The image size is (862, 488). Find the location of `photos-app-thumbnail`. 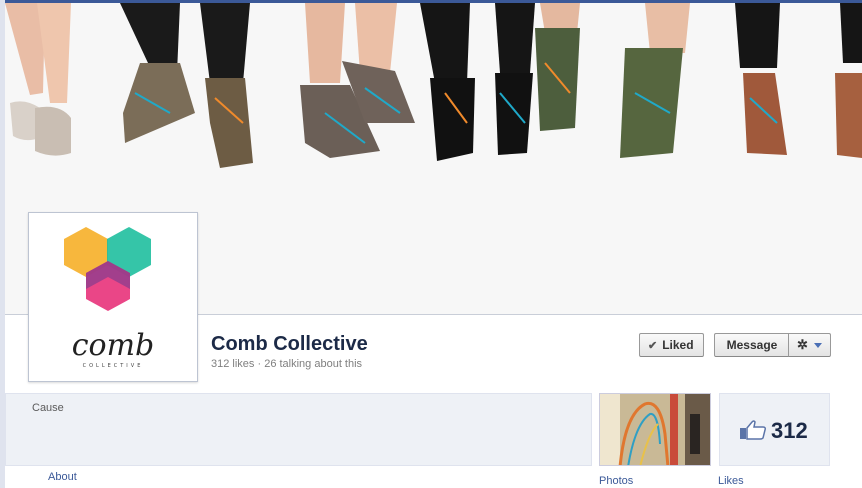

photos-app-thumbnail is located at coordinates (655, 429).